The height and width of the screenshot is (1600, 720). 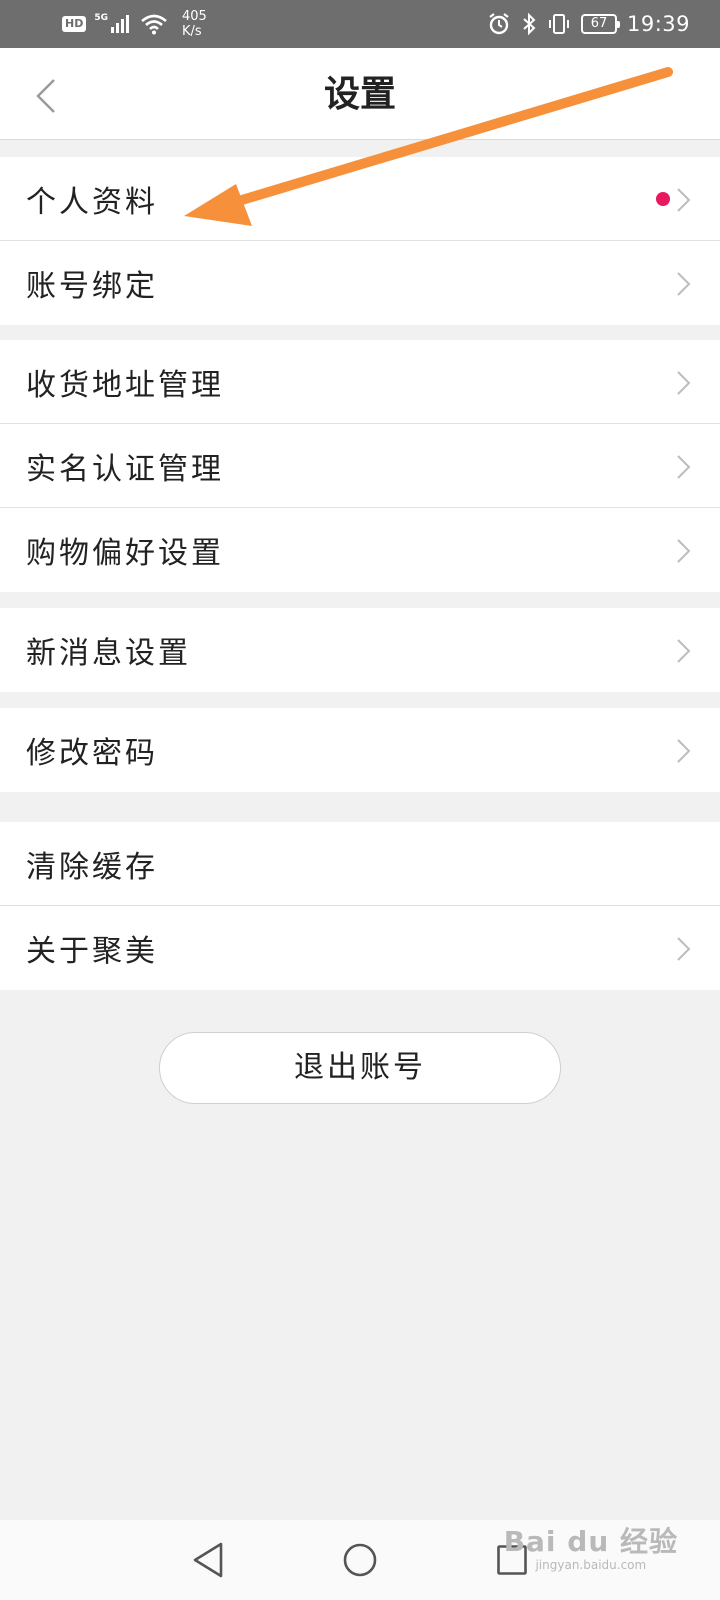 I want to click on settings-item-label: 实名认证管理, so click(x=125, y=469).